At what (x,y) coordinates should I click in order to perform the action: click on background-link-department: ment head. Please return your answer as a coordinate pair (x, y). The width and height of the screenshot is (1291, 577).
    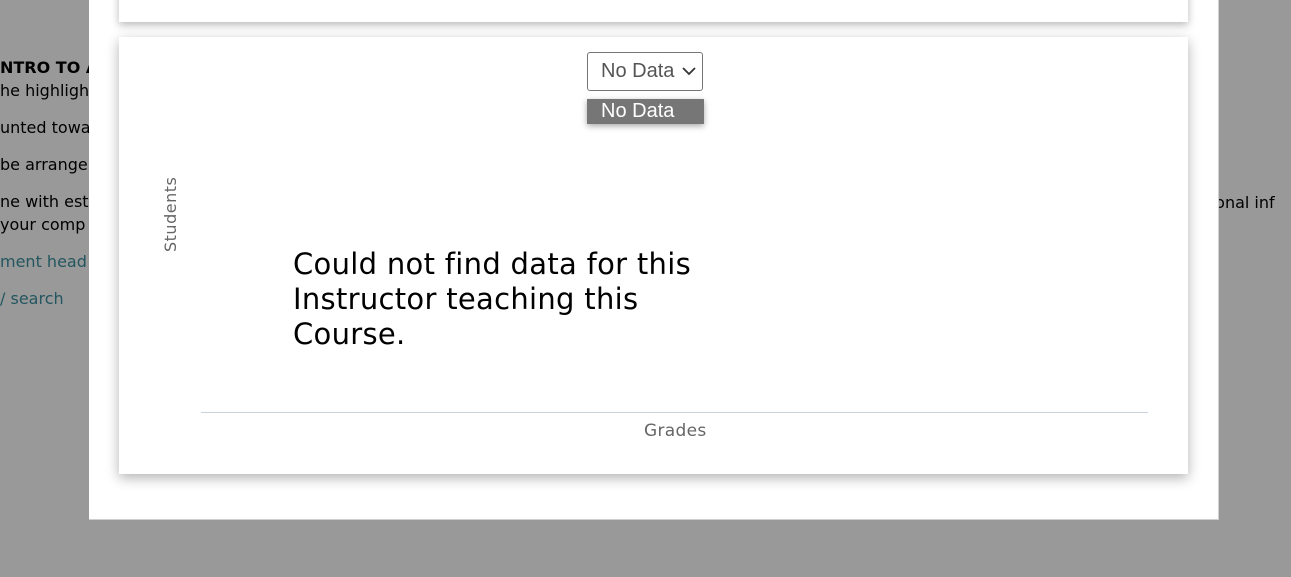
    Looking at the image, I should click on (43, 261).